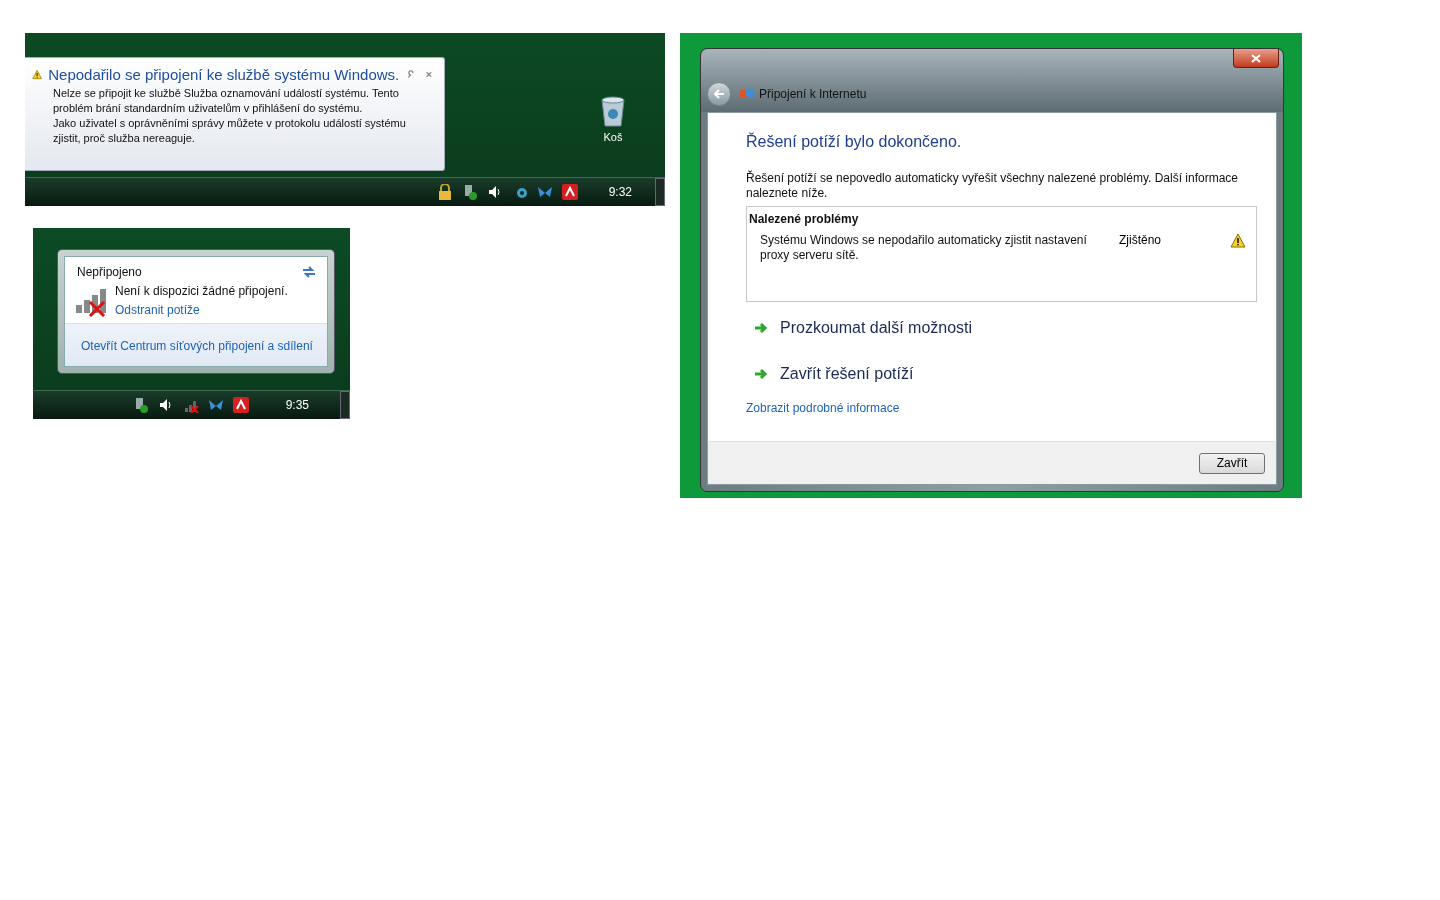  I want to click on problem-text: Systému Windows se nepodařilo automaticky zjistit nastavení proxy serveru sítě., so click(924, 248).